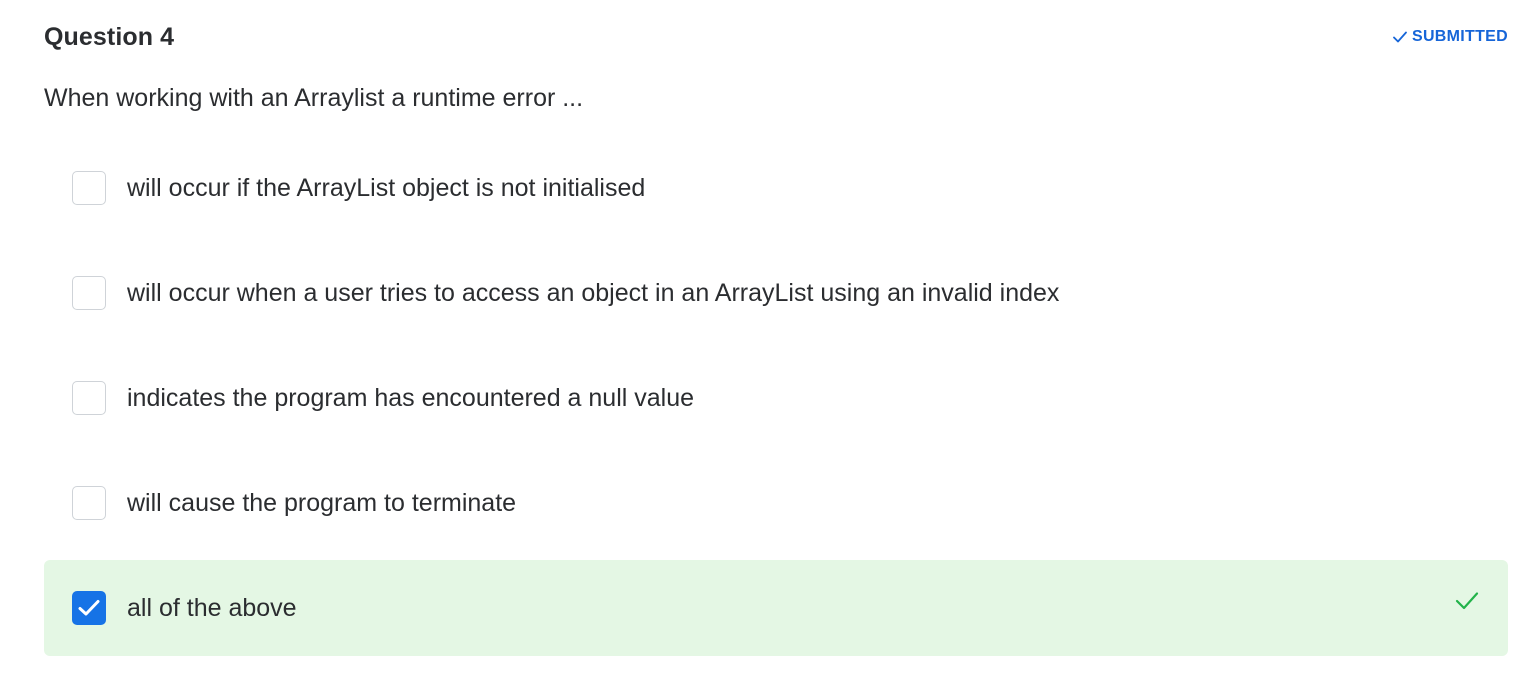  I want to click on submitted-status: SUBMITTED, so click(1450, 37).